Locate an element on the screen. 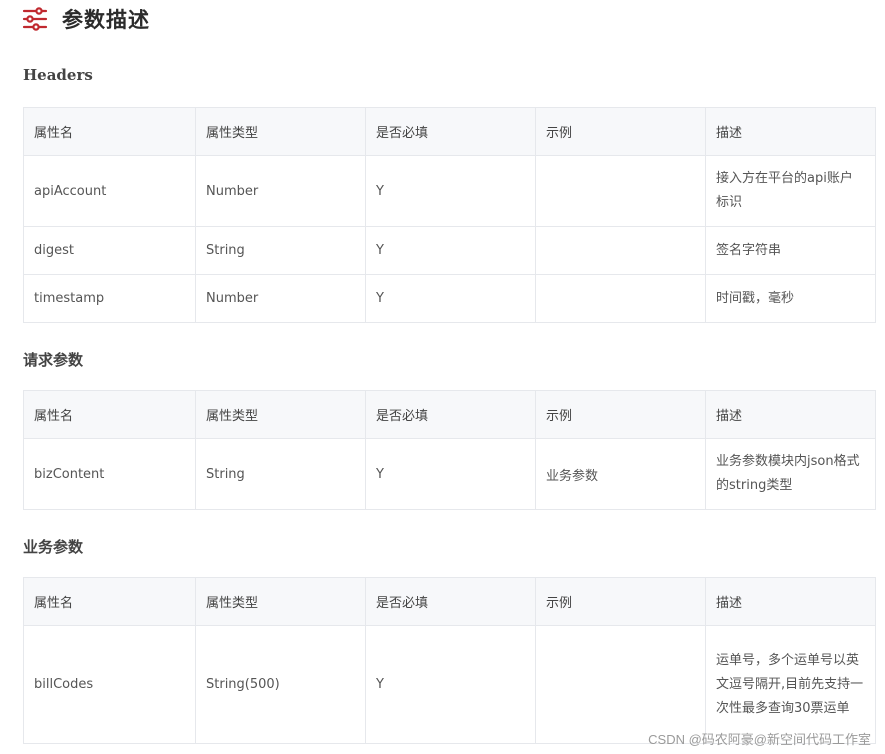 The width and height of the screenshot is (885, 754). section-title-headers: Headers is located at coordinates (58, 75).